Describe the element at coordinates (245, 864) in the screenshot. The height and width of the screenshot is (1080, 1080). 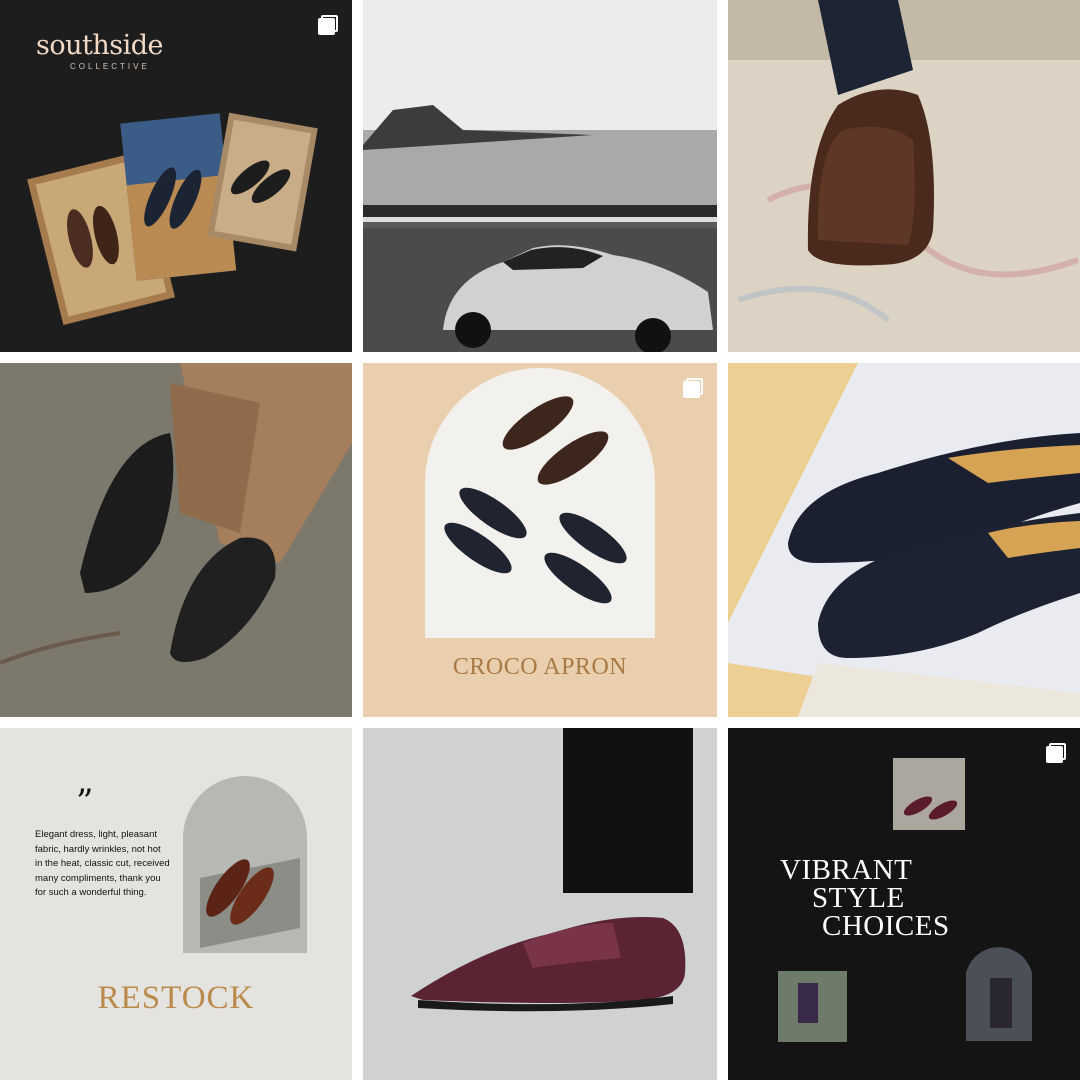
I see `restock-shoe-photo` at that location.